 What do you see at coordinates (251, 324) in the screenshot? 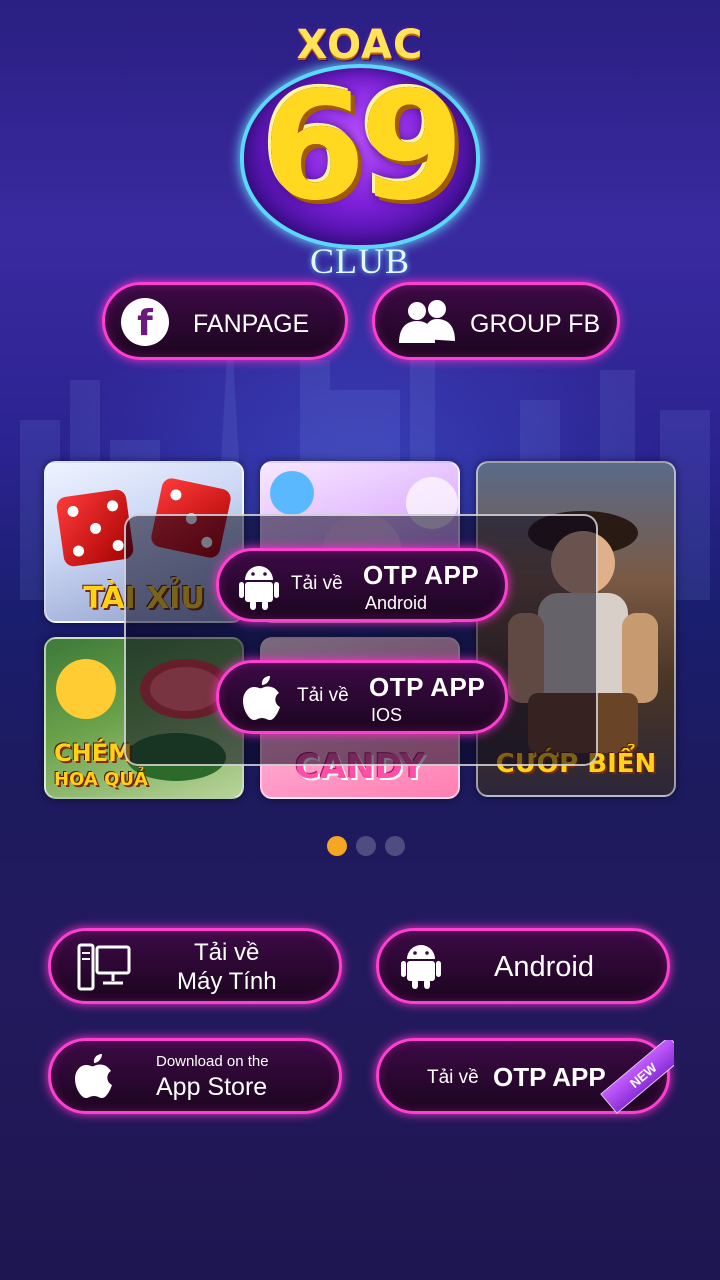
I see `fanpage-label: FANPAGE` at bounding box center [251, 324].